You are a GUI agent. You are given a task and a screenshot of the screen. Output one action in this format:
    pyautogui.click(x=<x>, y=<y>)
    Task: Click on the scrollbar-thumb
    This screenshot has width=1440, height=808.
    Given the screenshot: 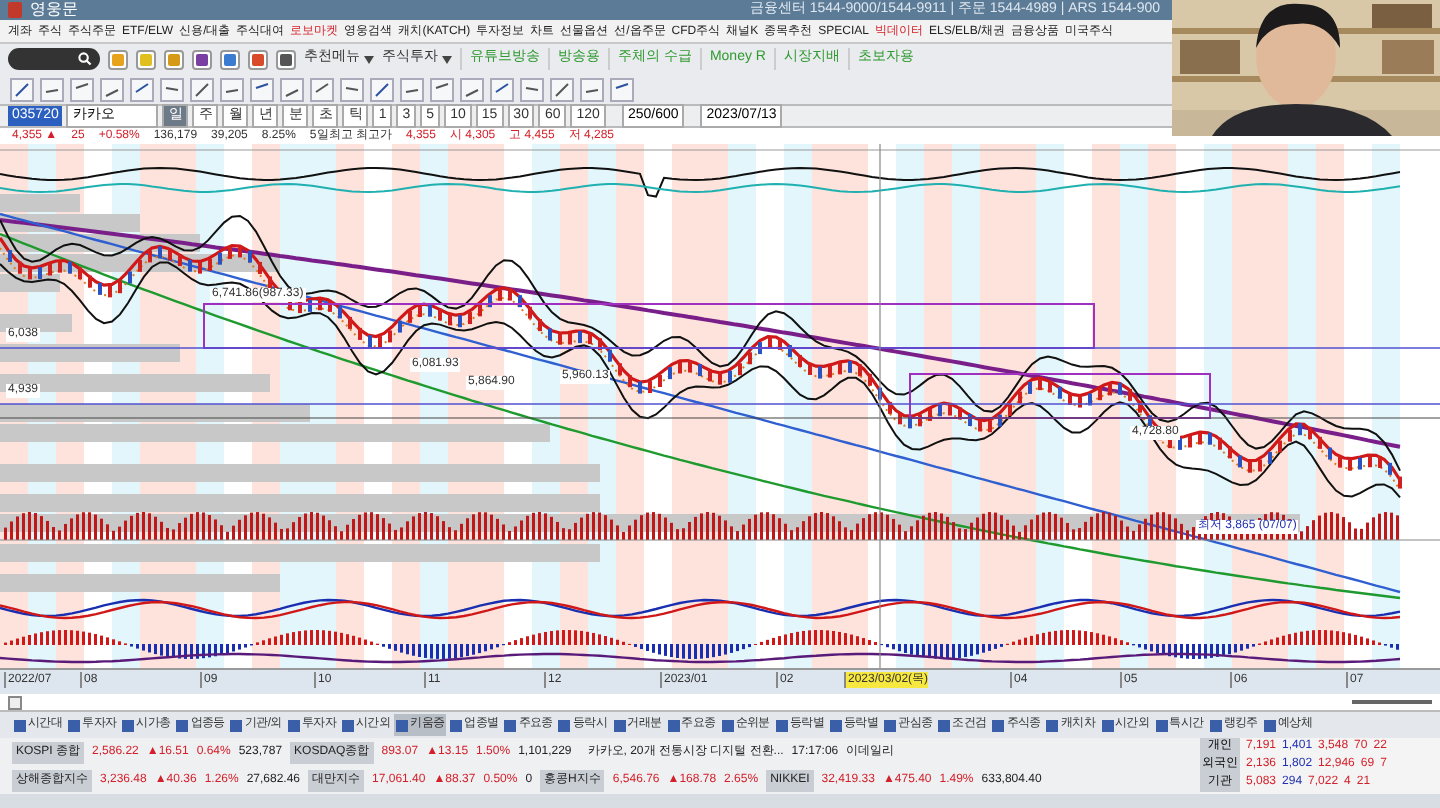 What is the action you would take?
    pyautogui.click(x=1392, y=702)
    